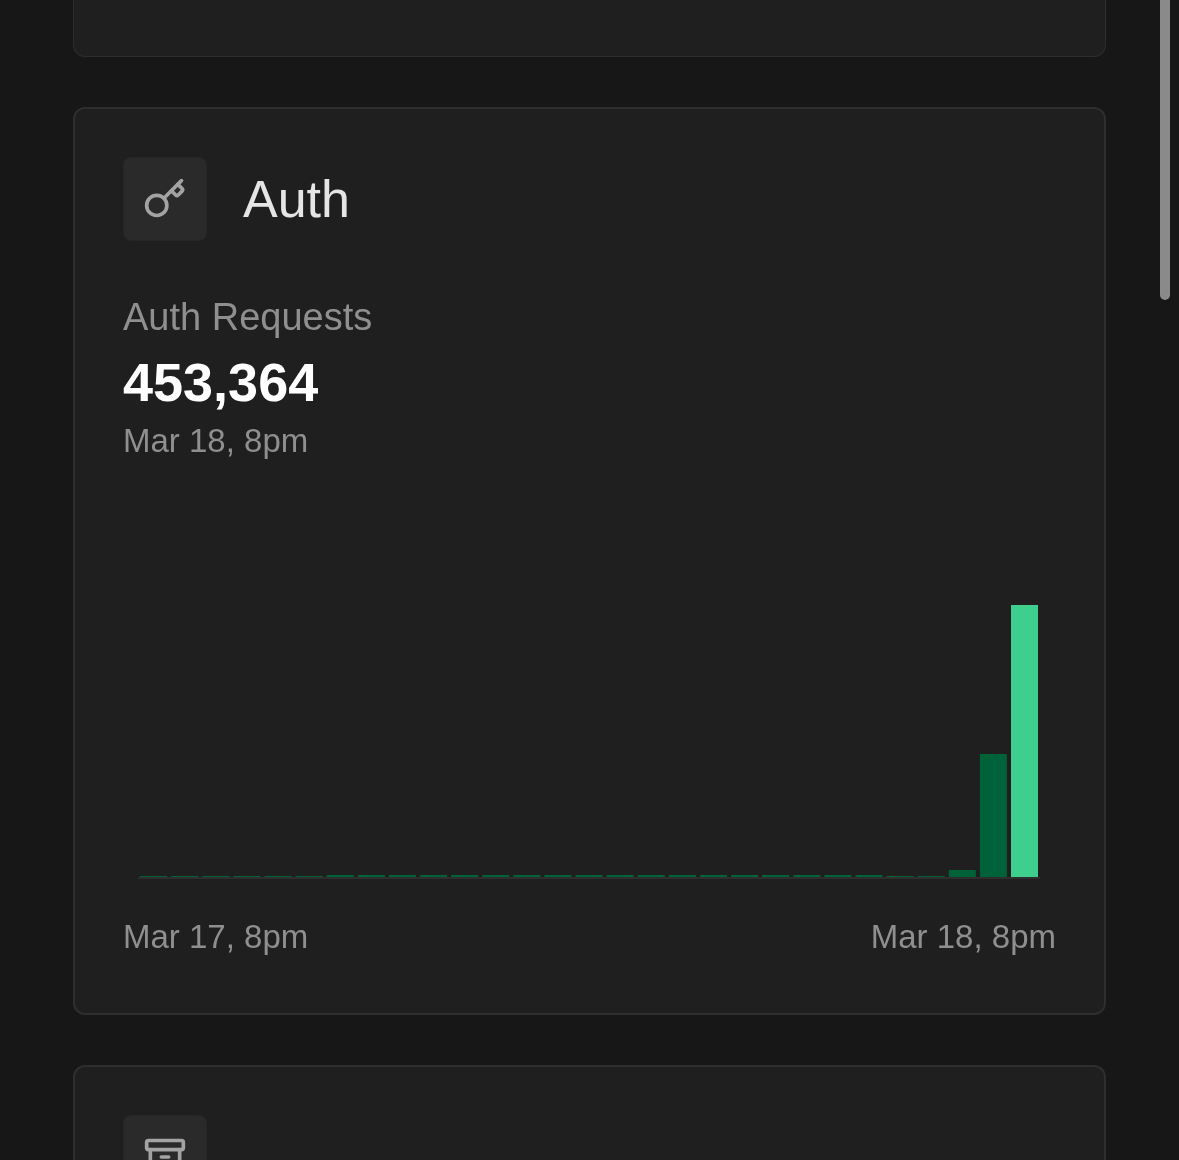 The height and width of the screenshot is (1160, 1179). What do you see at coordinates (221, 382) in the screenshot?
I see `metric-value: 453,364` at bounding box center [221, 382].